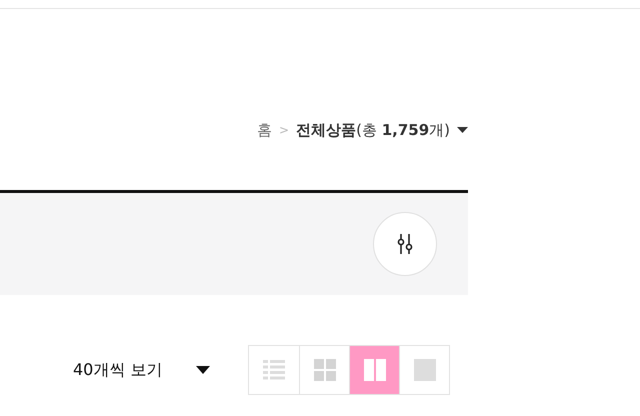  Describe the element at coordinates (325, 370) in the screenshot. I see `grid-view-icon` at that location.